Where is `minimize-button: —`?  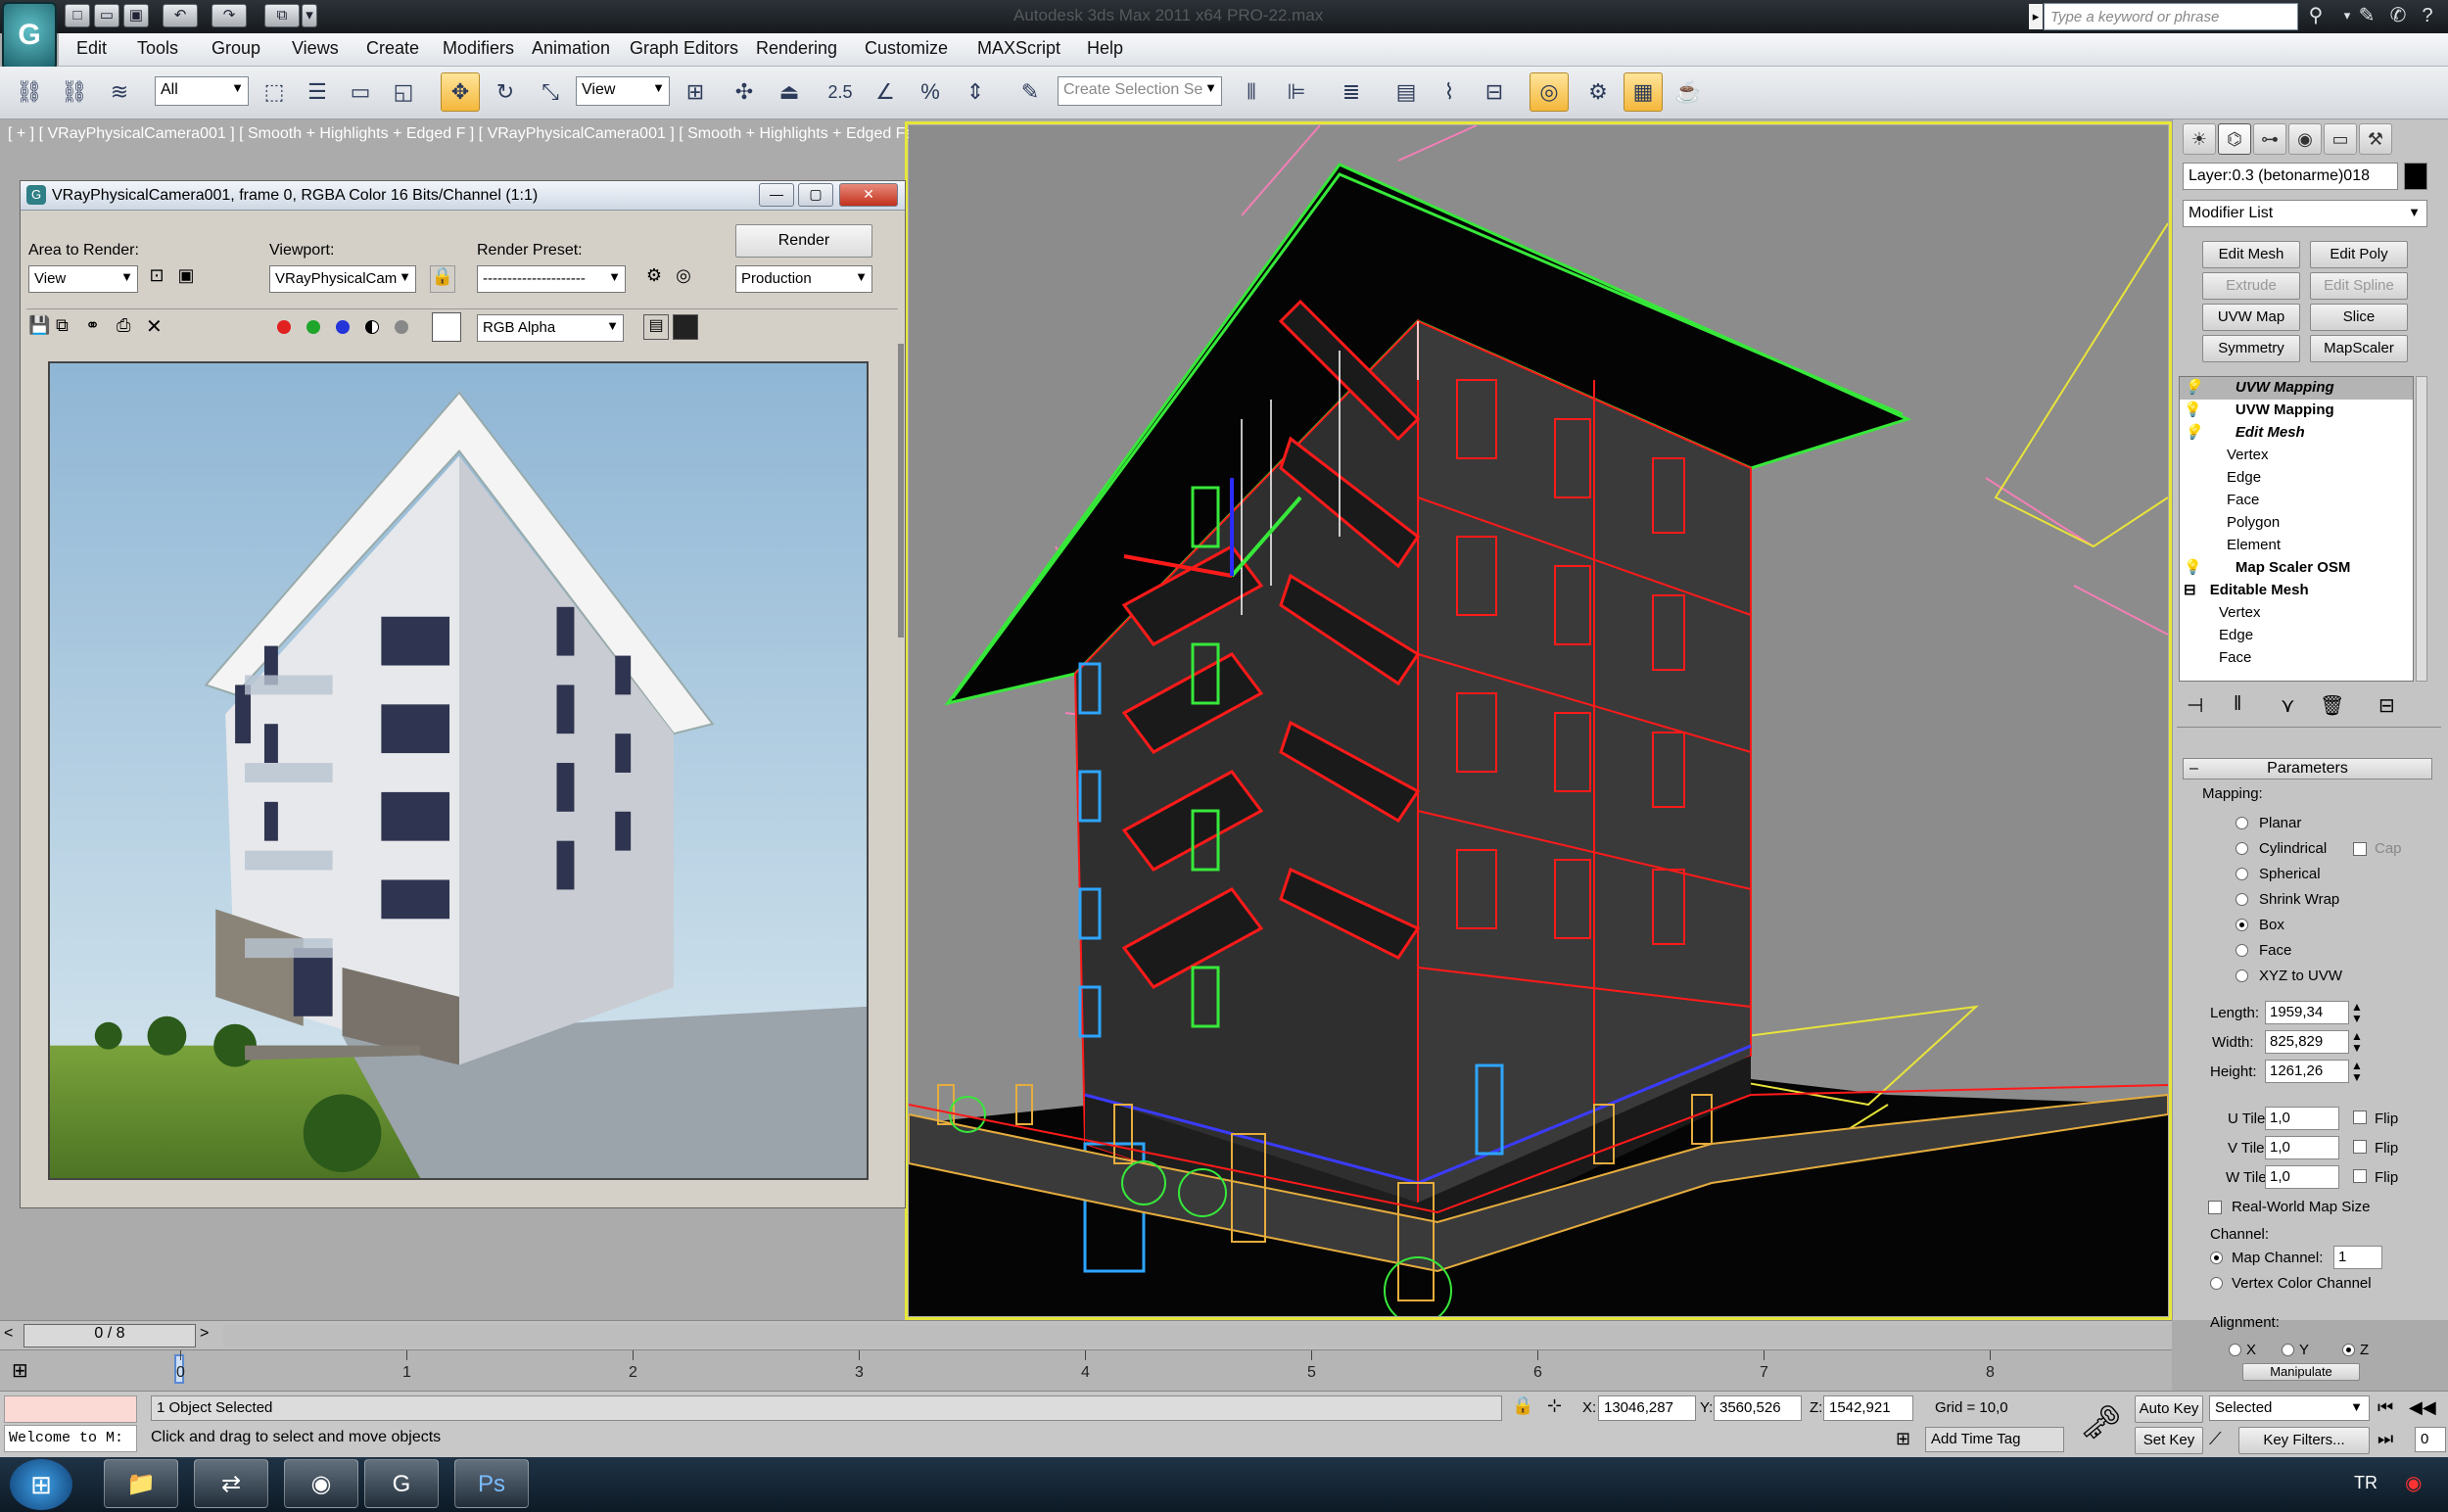 minimize-button: — is located at coordinates (776, 195).